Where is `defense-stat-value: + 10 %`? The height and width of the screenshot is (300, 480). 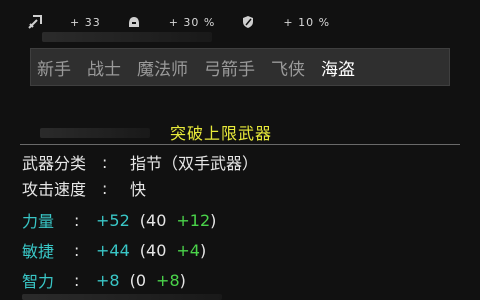
defense-stat-value: + 10 % is located at coordinates (307, 22).